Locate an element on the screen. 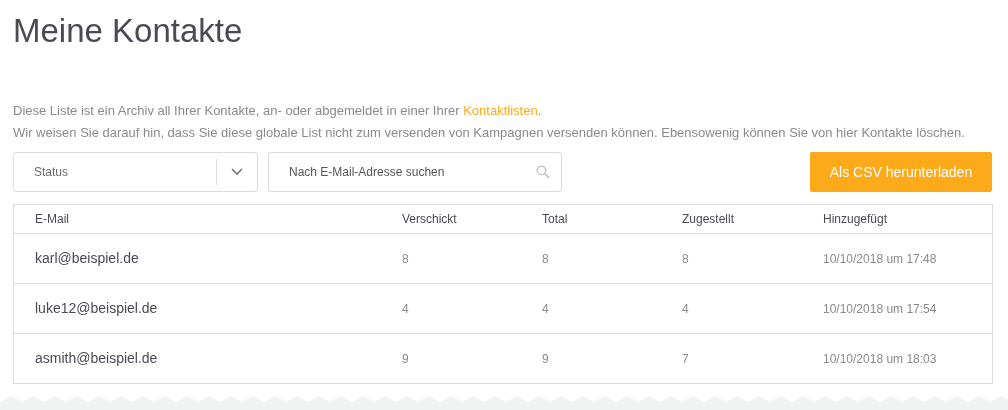 The image size is (1008, 410). column-header: Verschickt is located at coordinates (430, 219).